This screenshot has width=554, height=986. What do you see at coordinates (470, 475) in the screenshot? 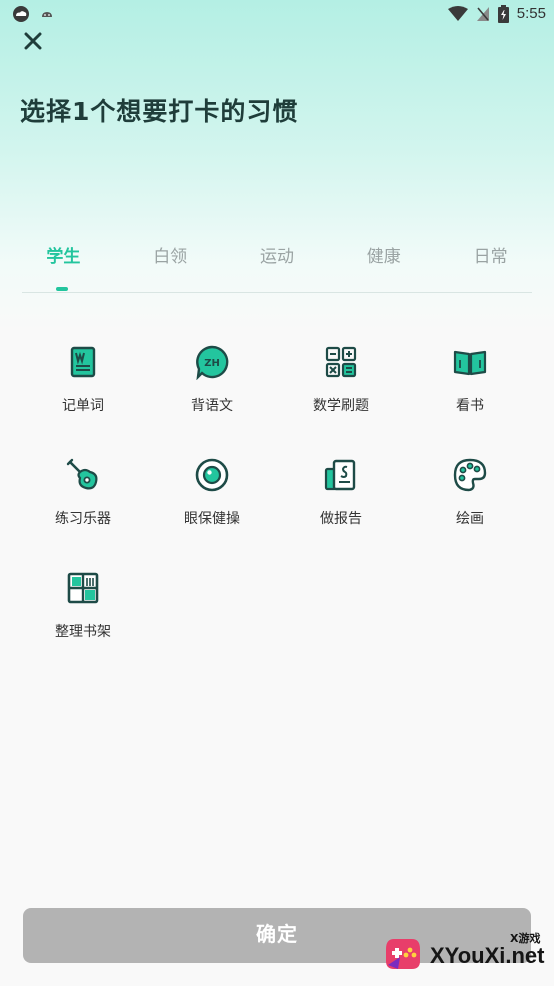
I see `palette-icon` at bounding box center [470, 475].